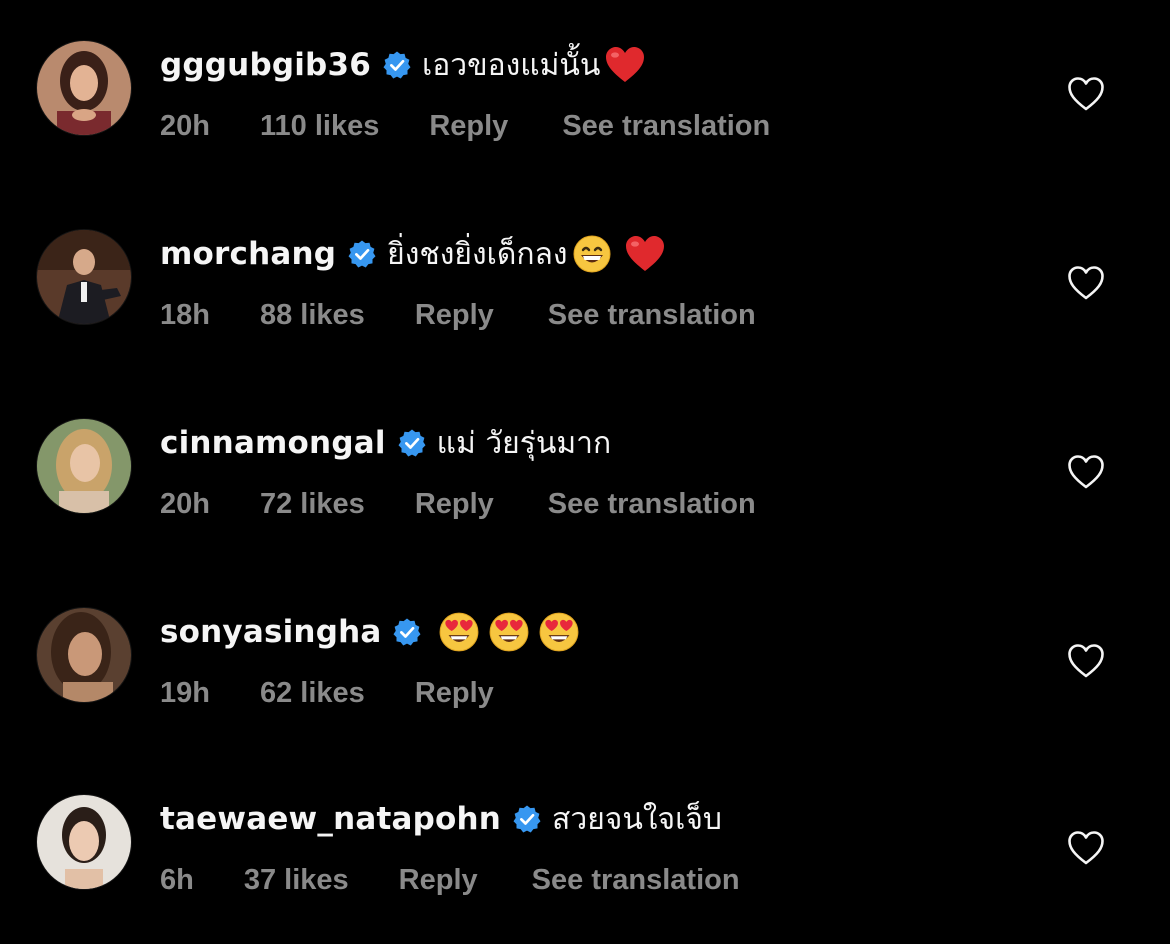 Image resolution: width=1170 pixels, height=944 pixels. I want to click on username: sonyasingha, so click(270, 632).